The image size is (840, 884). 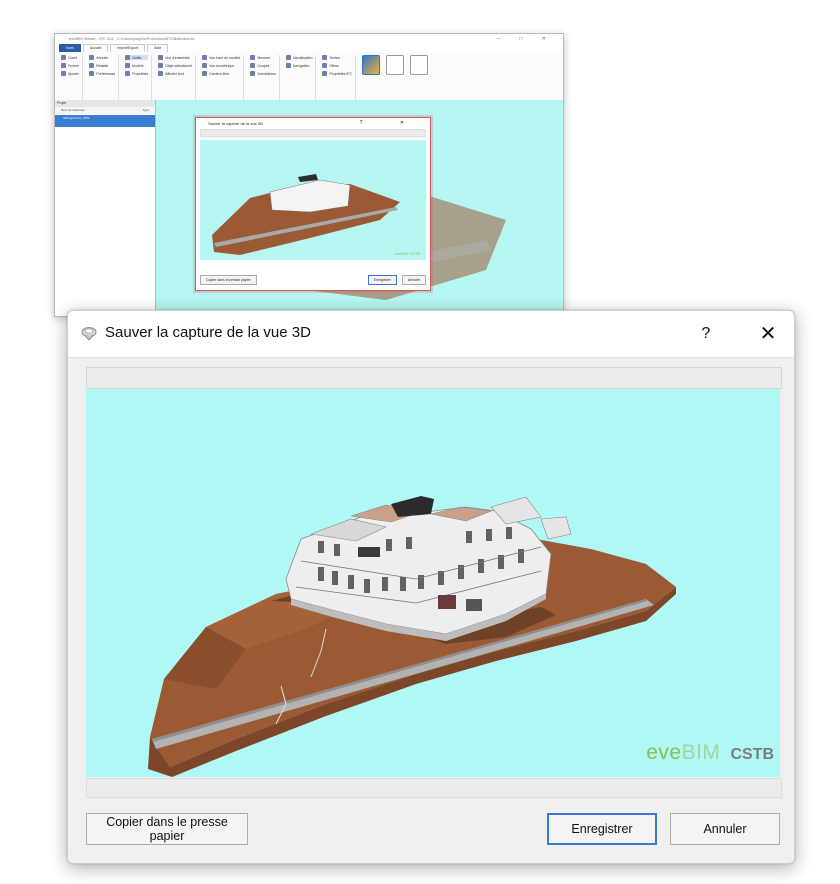 What do you see at coordinates (337, 65) in the screenshot?
I see `ribbon-item: Filtres` at bounding box center [337, 65].